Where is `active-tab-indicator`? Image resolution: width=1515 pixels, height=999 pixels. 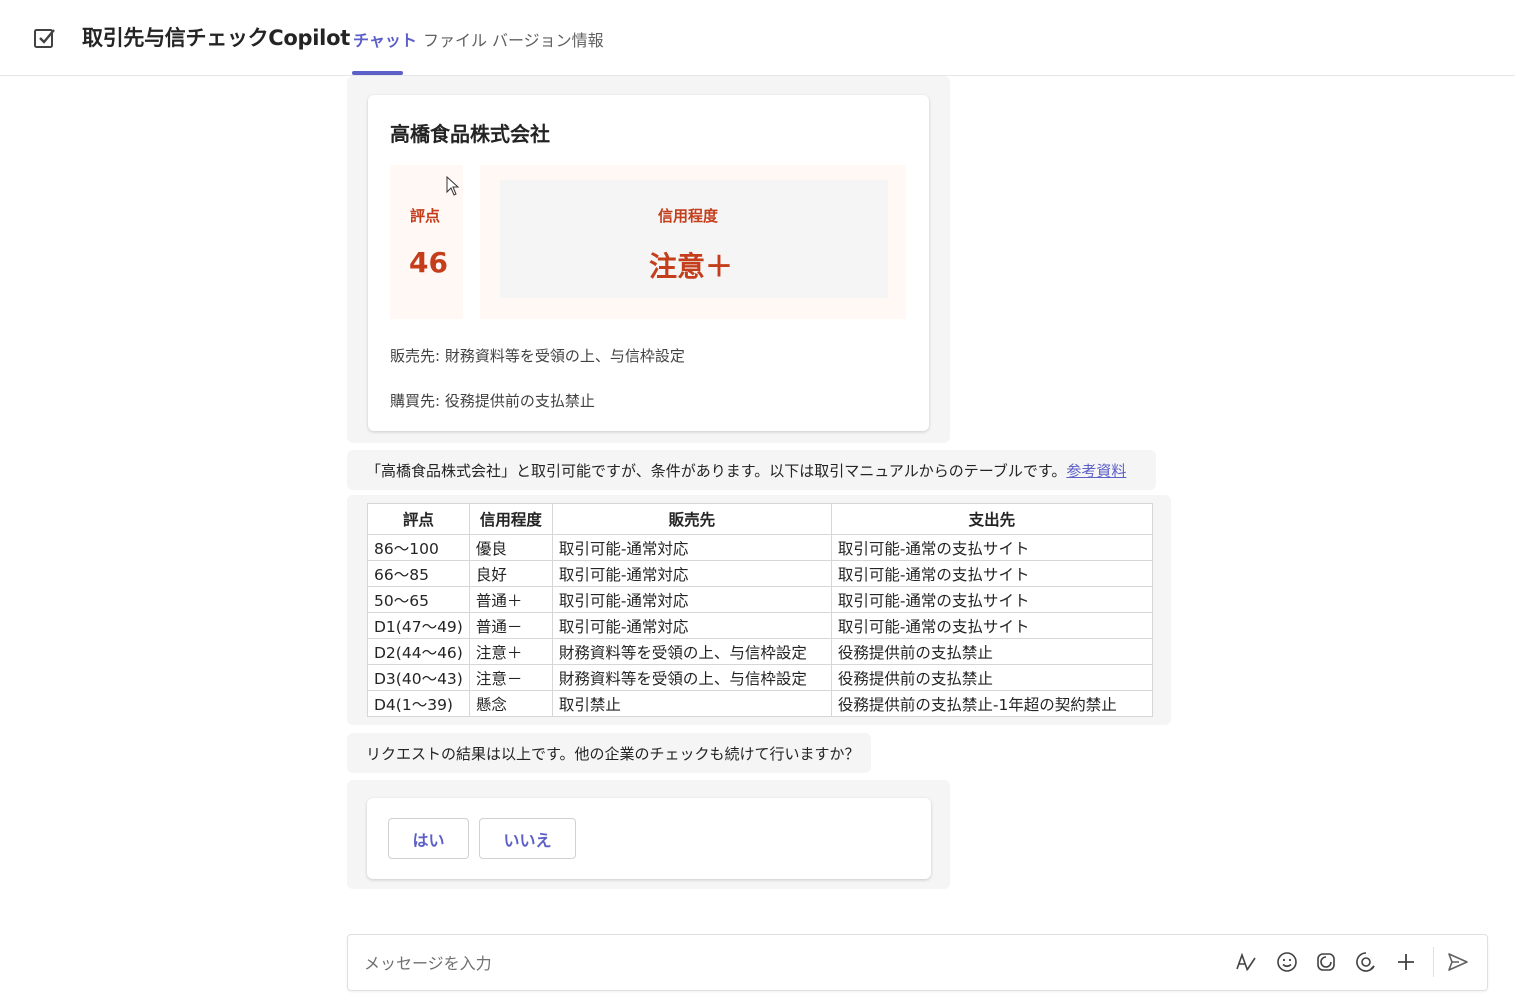
active-tab-indicator is located at coordinates (377, 73).